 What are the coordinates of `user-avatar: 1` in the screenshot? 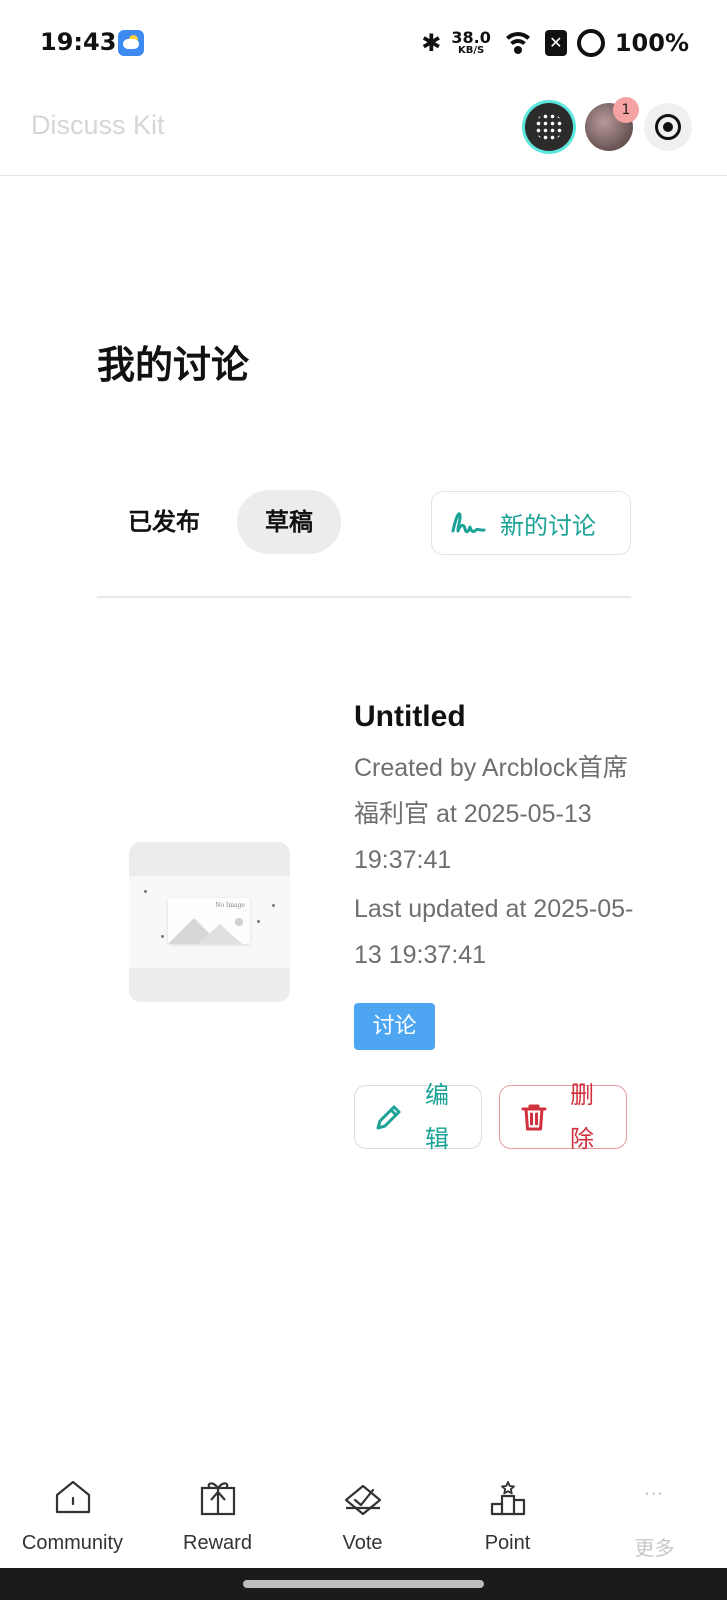 It's located at (612, 124).